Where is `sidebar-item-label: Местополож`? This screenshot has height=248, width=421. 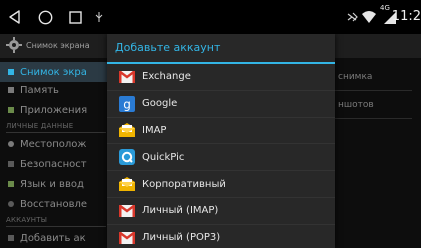 sidebar-item-label: Местополож is located at coordinates (53, 144).